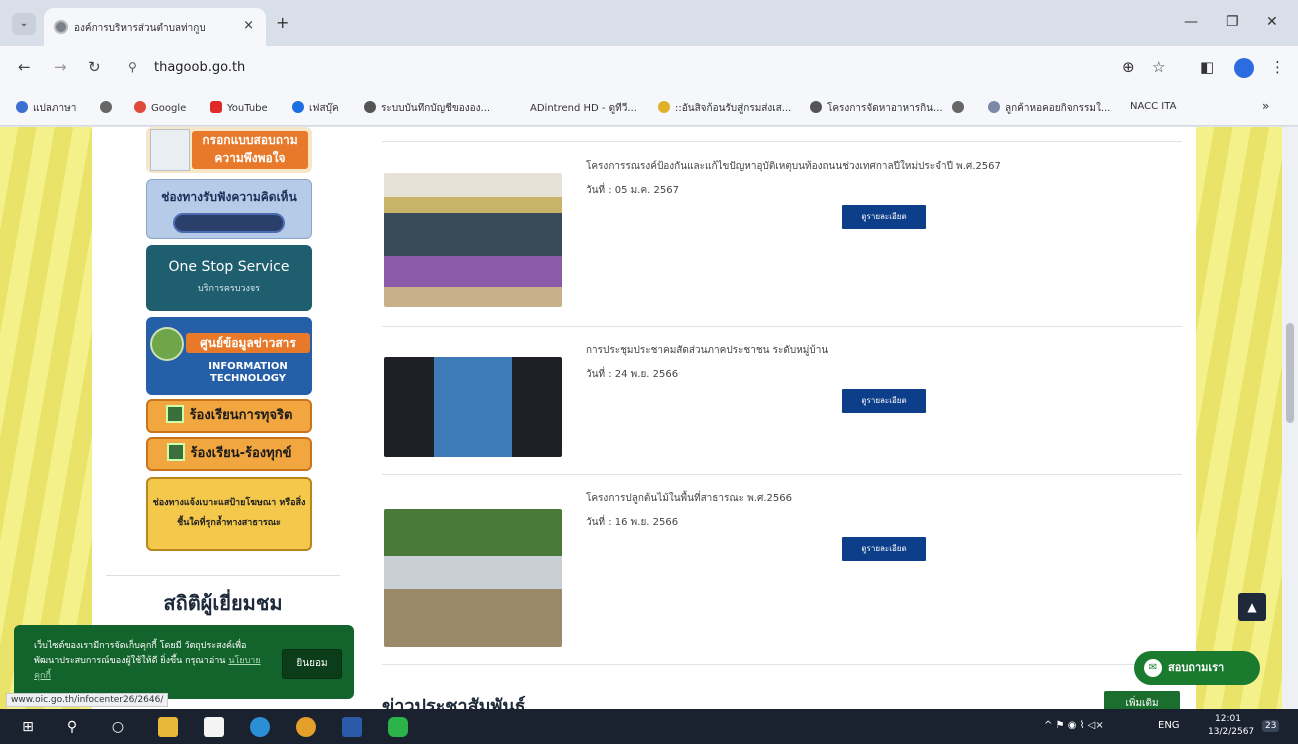 Image resolution: width=1298 pixels, height=744 pixels. What do you see at coordinates (1277, 67) in the screenshot?
I see `browser-menu-icon: ⋮` at bounding box center [1277, 67].